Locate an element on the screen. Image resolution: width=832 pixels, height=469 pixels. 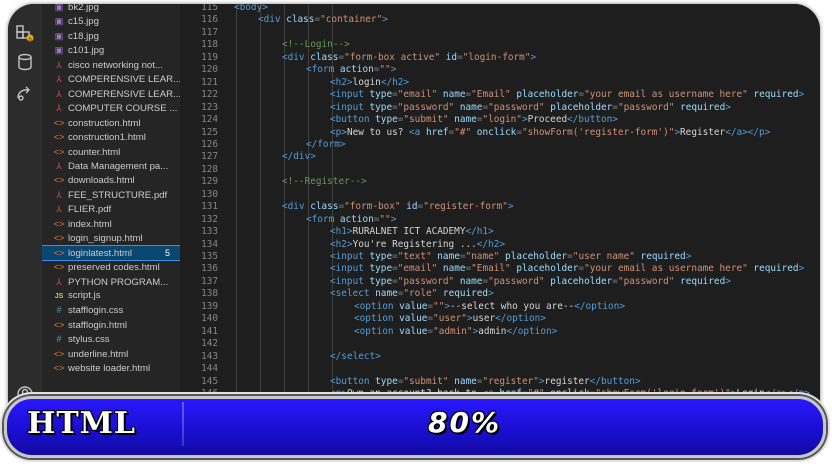
code-line: <body> is located at coordinates (251, 8).